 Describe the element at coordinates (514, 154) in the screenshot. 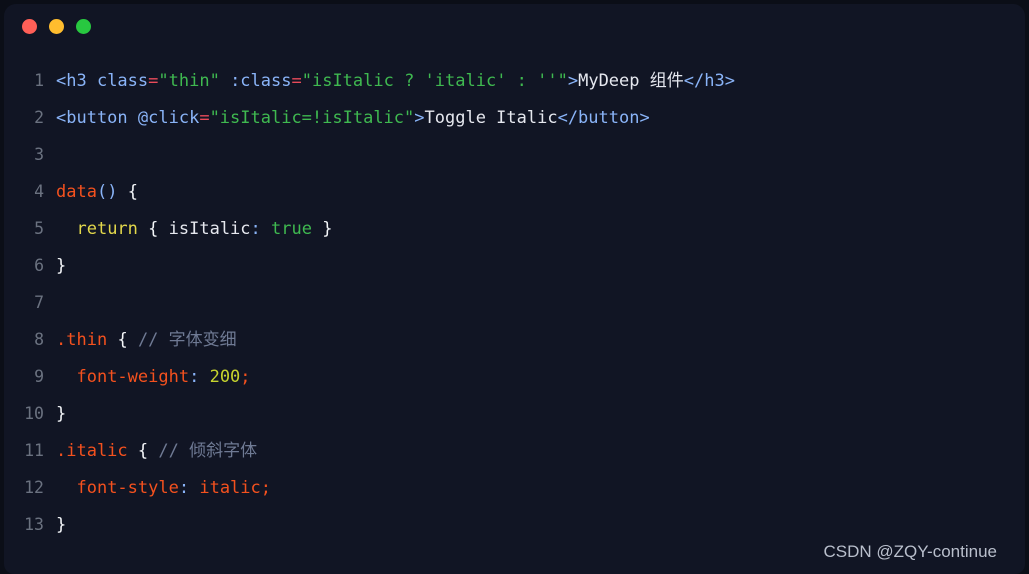

I see `code-line: 3` at that location.